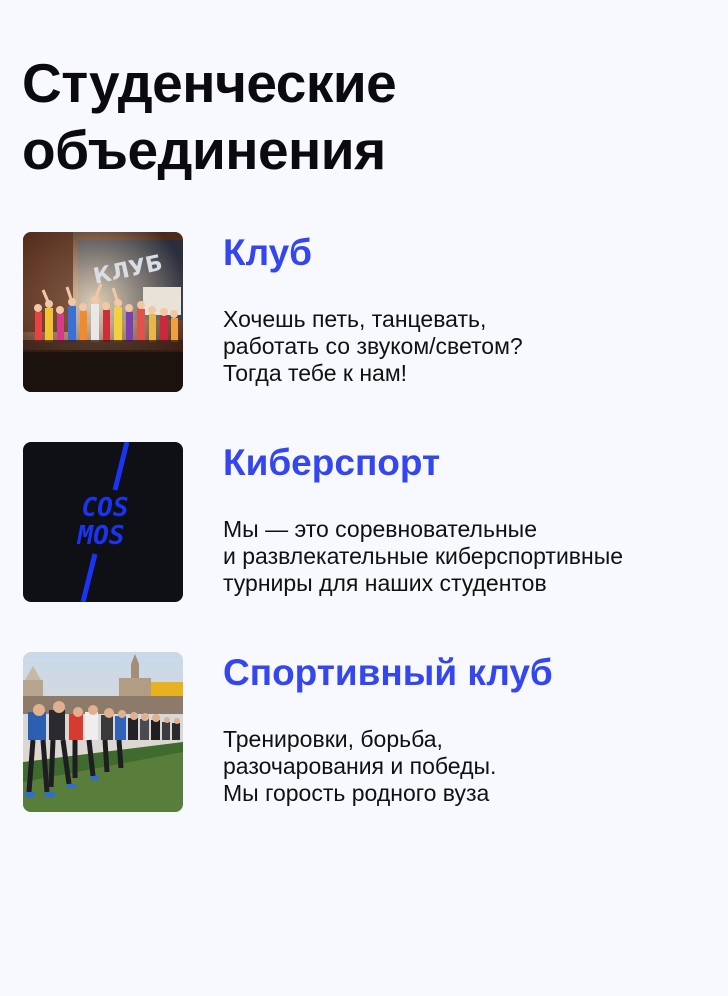 The width and height of the screenshot is (728, 996). What do you see at coordinates (355, 319) in the screenshot?
I see `org-description-line: Хочешь петь, танцевать,` at bounding box center [355, 319].